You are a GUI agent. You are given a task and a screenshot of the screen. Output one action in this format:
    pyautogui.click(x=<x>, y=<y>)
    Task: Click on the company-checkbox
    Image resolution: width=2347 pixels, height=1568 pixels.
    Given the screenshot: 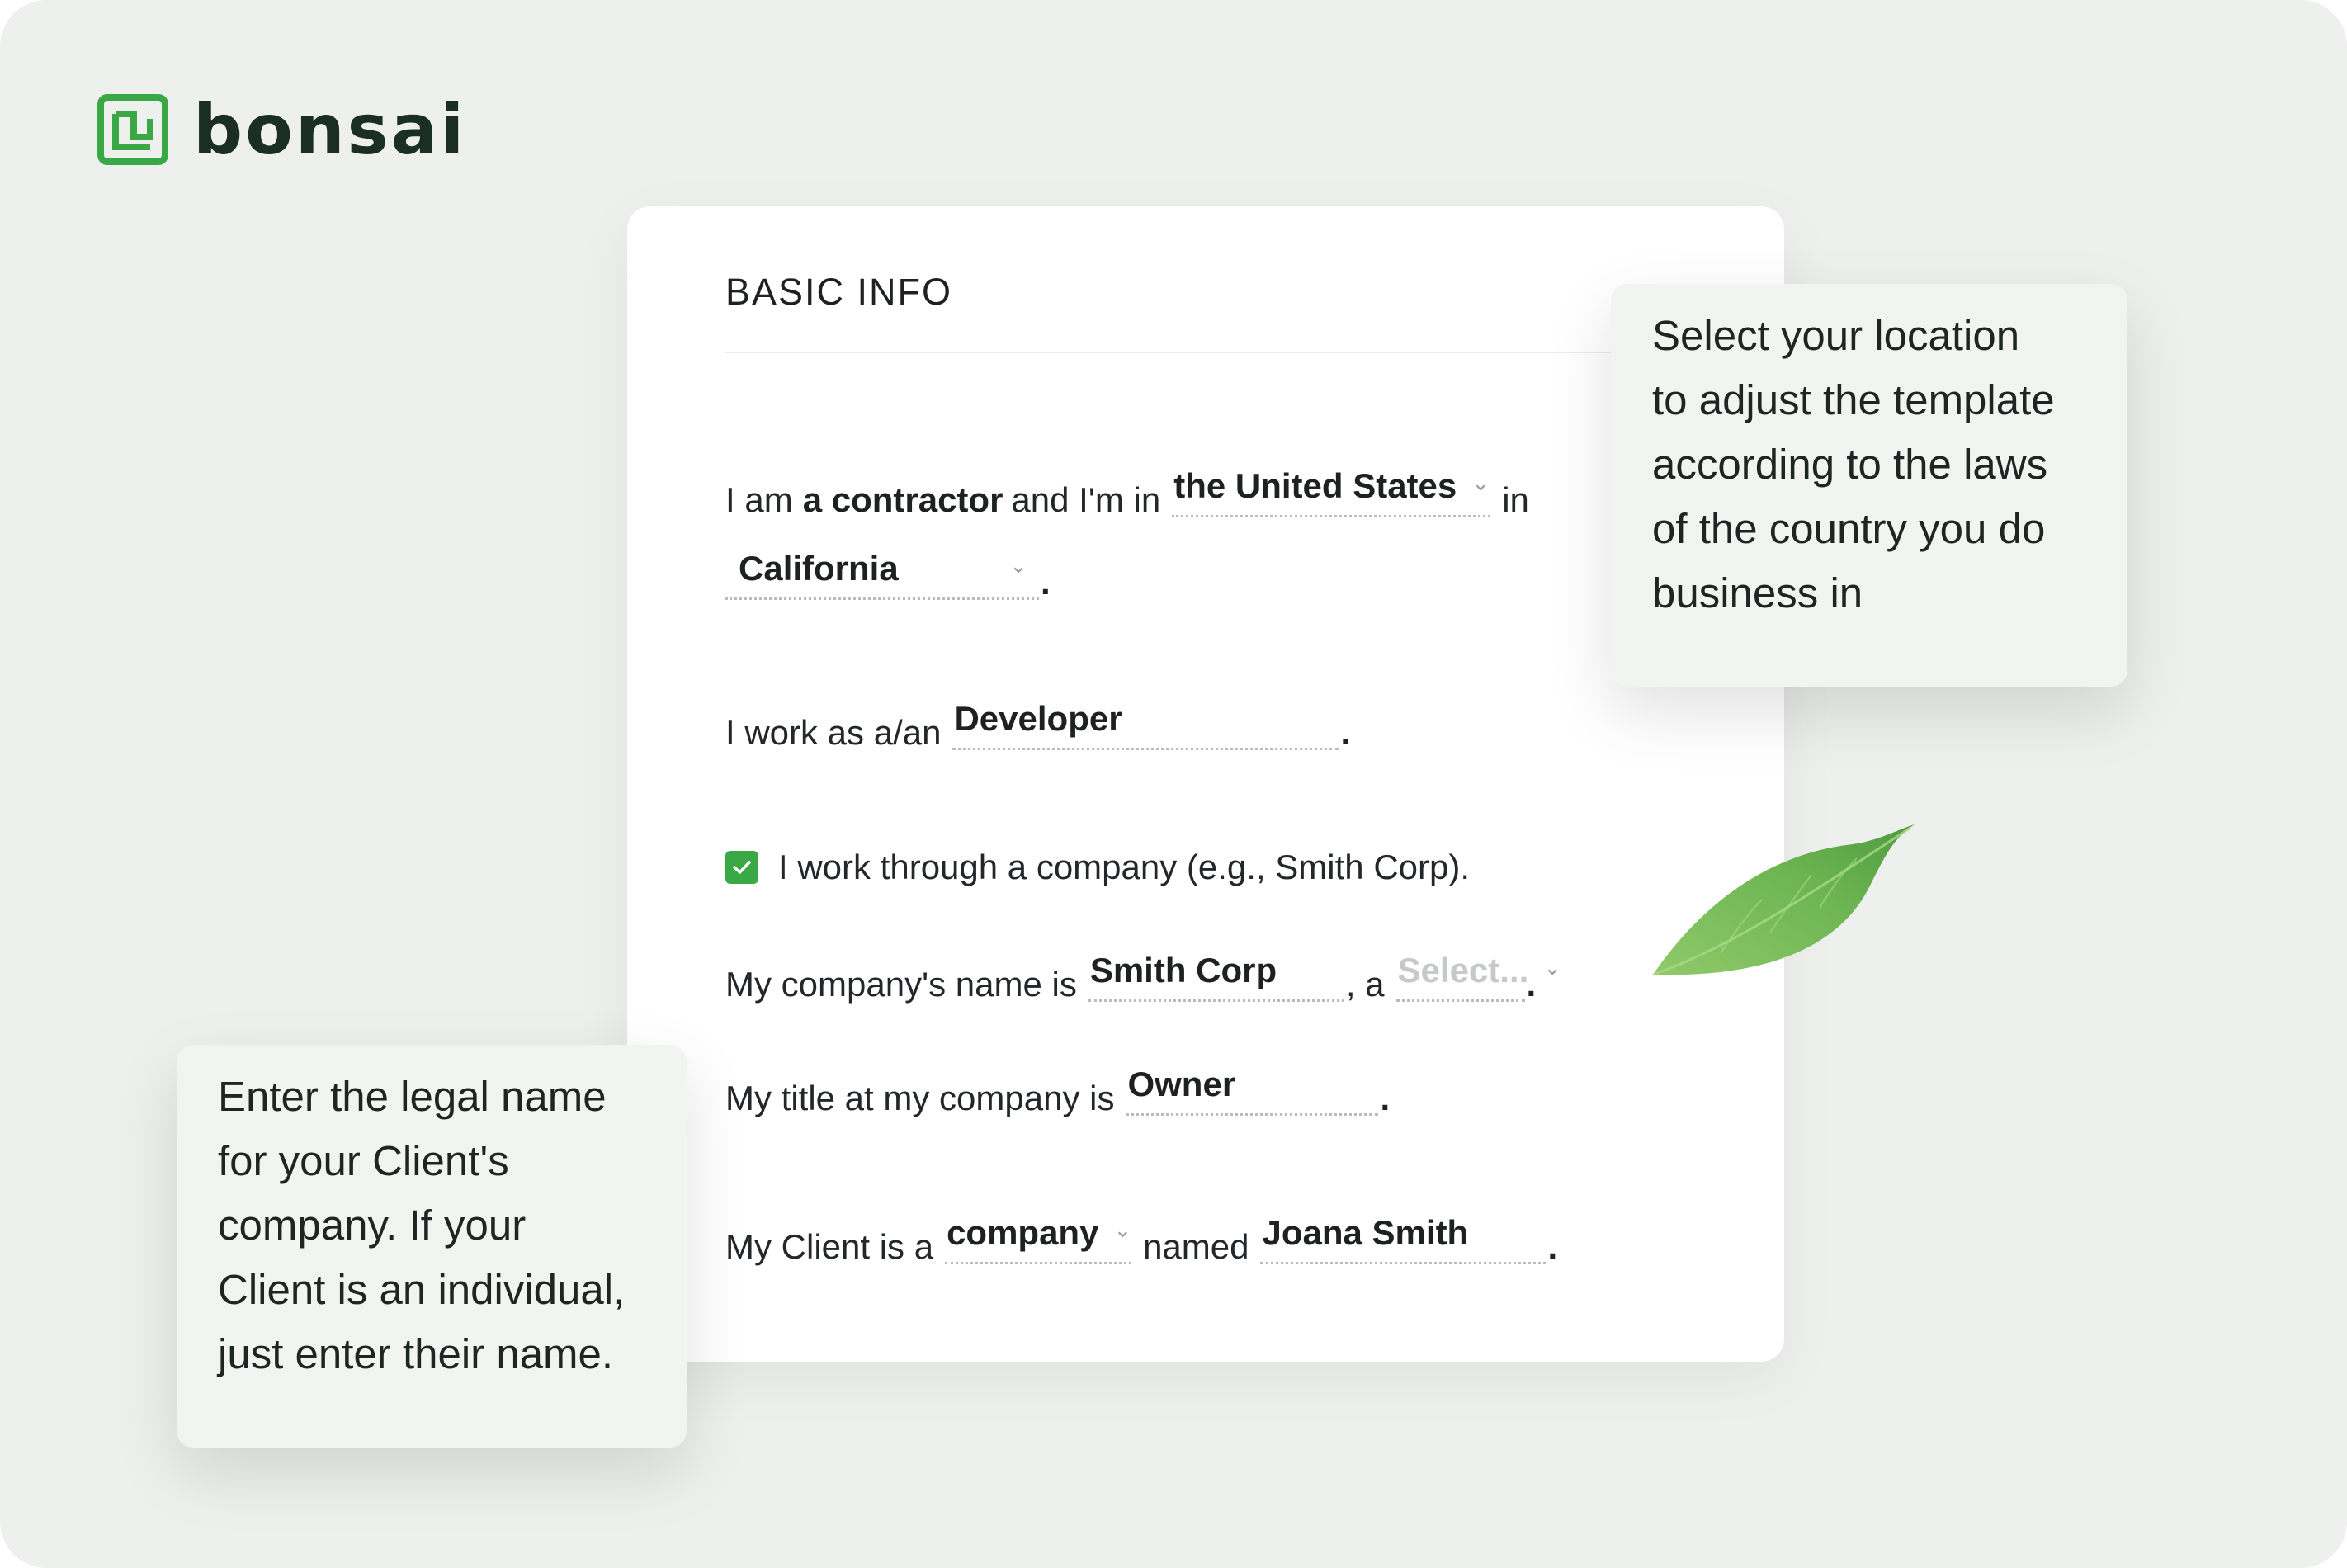 What is the action you would take?
    pyautogui.click(x=742, y=868)
    